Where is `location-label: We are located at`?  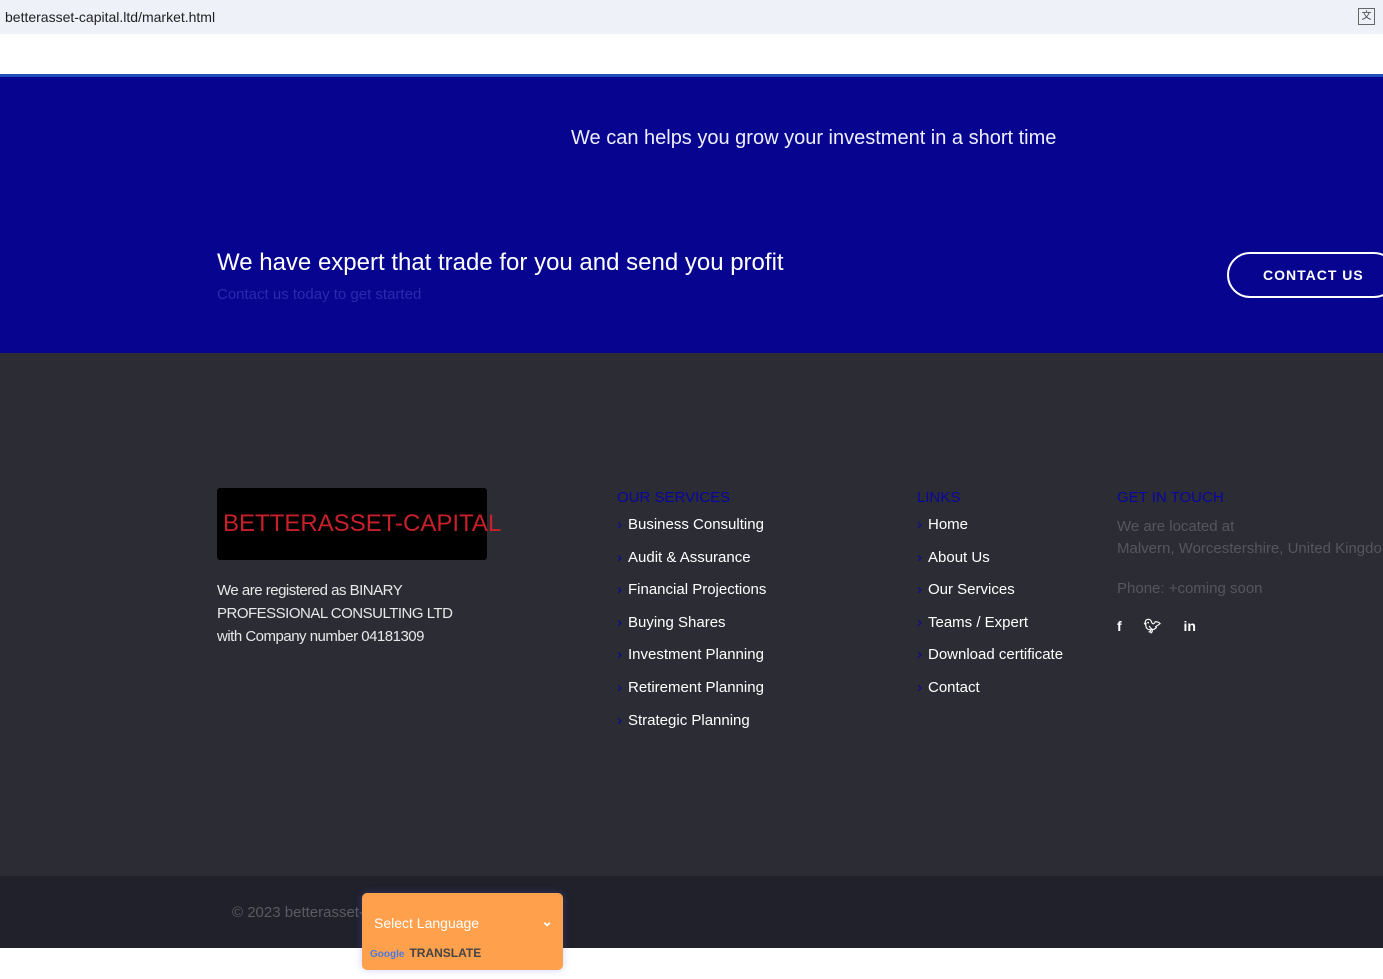 location-label: We are located at is located at coordinates (1176, 526).